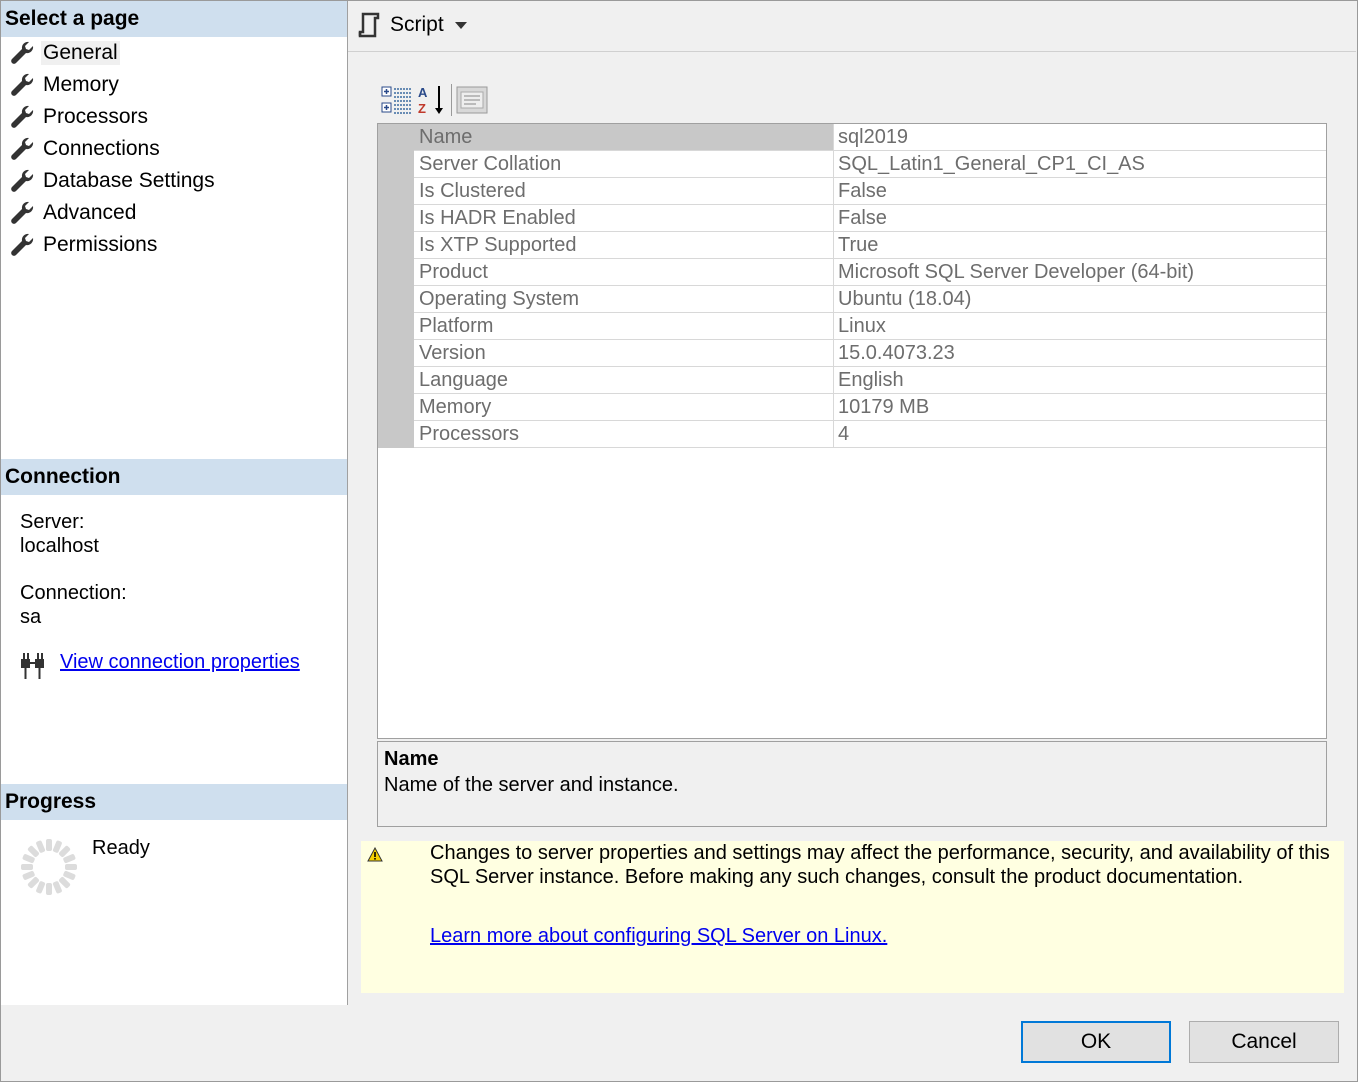  I want to click on property-name: Name, so click(624, 137).